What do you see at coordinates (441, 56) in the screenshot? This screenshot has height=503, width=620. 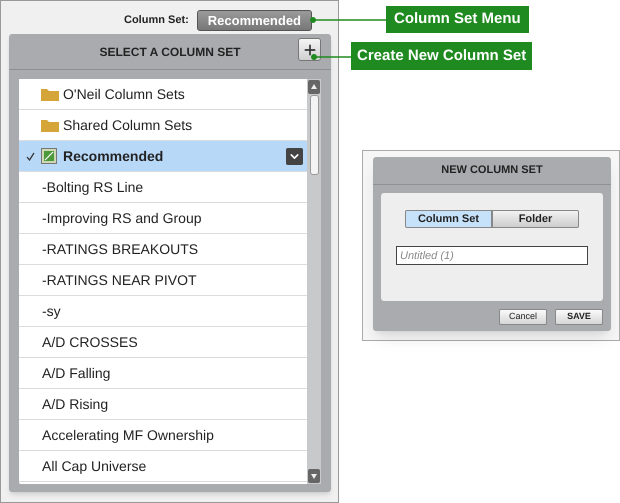 I see `callout-label: Create New Column Set` at bounding box center [441, 56].